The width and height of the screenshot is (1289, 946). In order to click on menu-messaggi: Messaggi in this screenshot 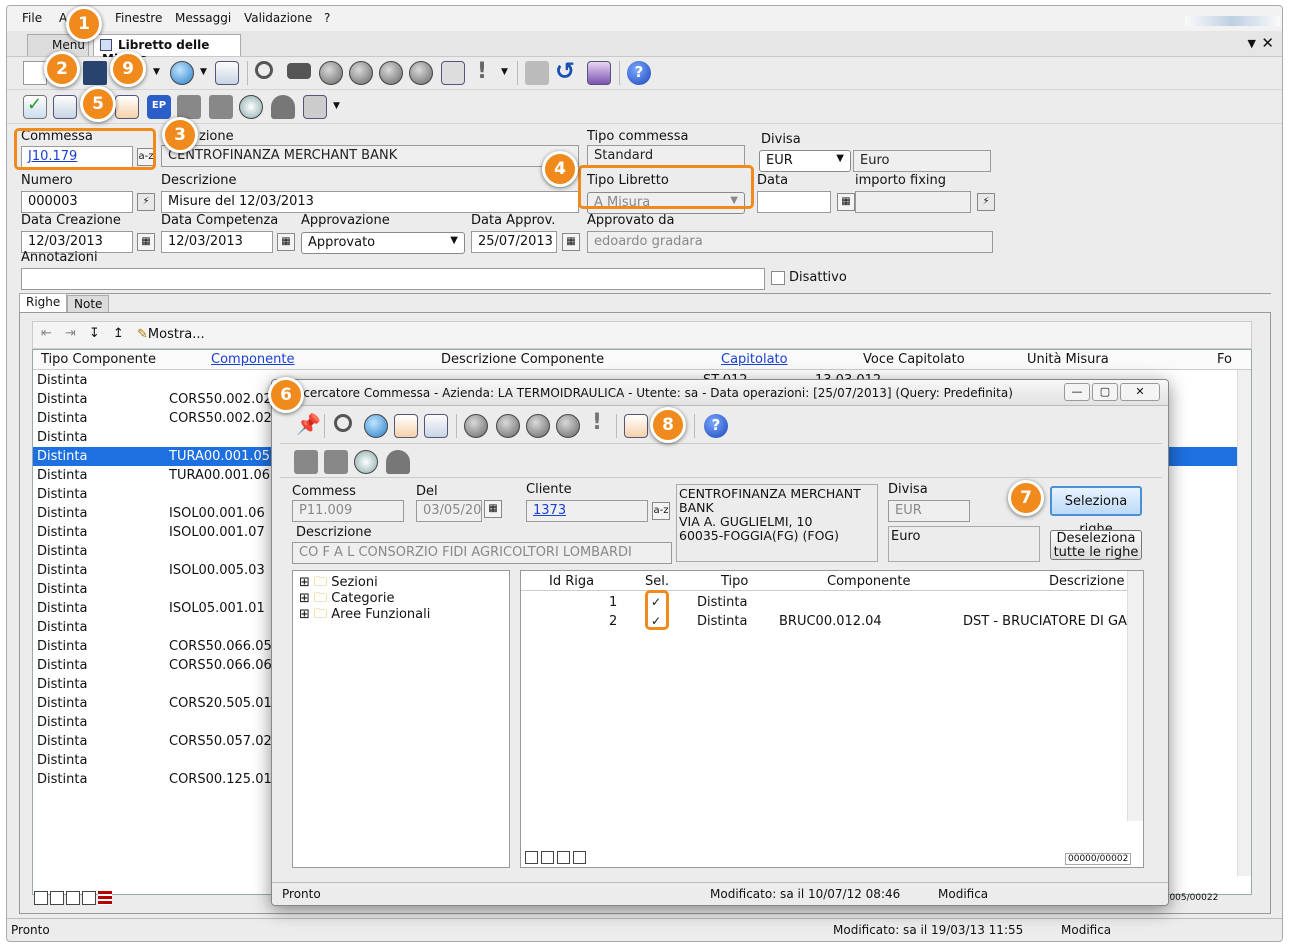, I will do `click(203, 18)`.